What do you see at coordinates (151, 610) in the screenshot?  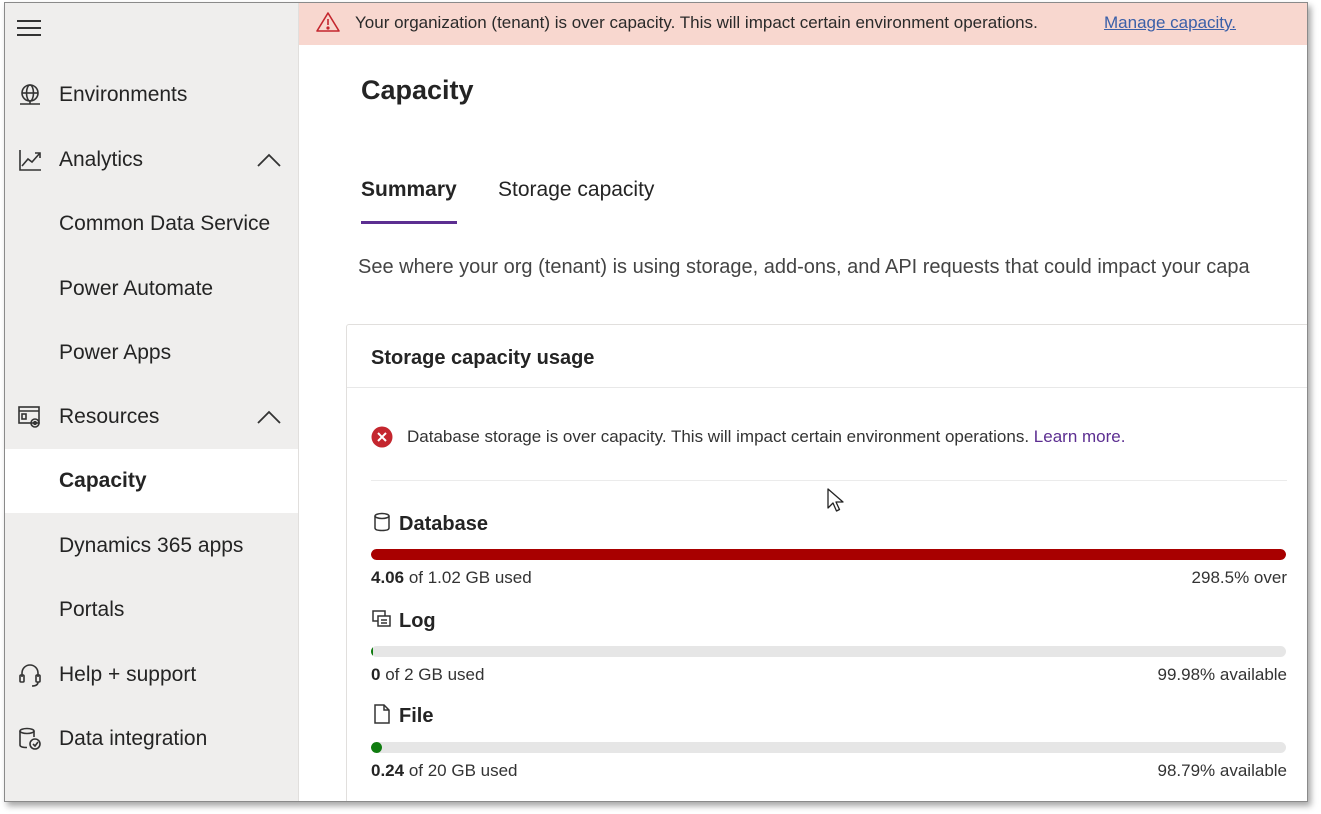 I see `sidebar-item-portals: Portals` at bounding box center [151, 610].